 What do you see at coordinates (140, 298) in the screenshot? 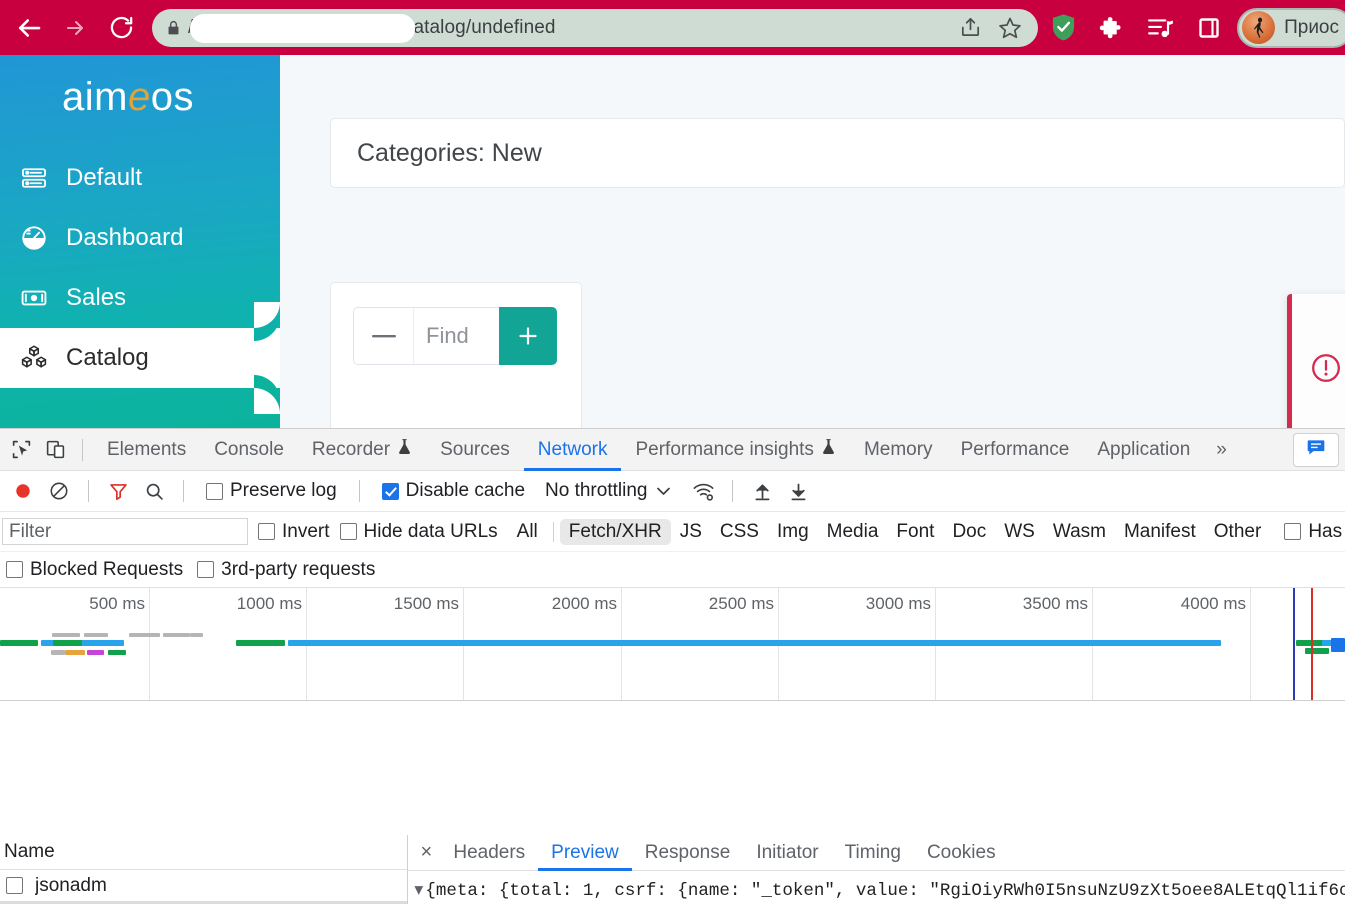
I see `sidebar-item-sales: Sales` at bounding box center [140, 298].